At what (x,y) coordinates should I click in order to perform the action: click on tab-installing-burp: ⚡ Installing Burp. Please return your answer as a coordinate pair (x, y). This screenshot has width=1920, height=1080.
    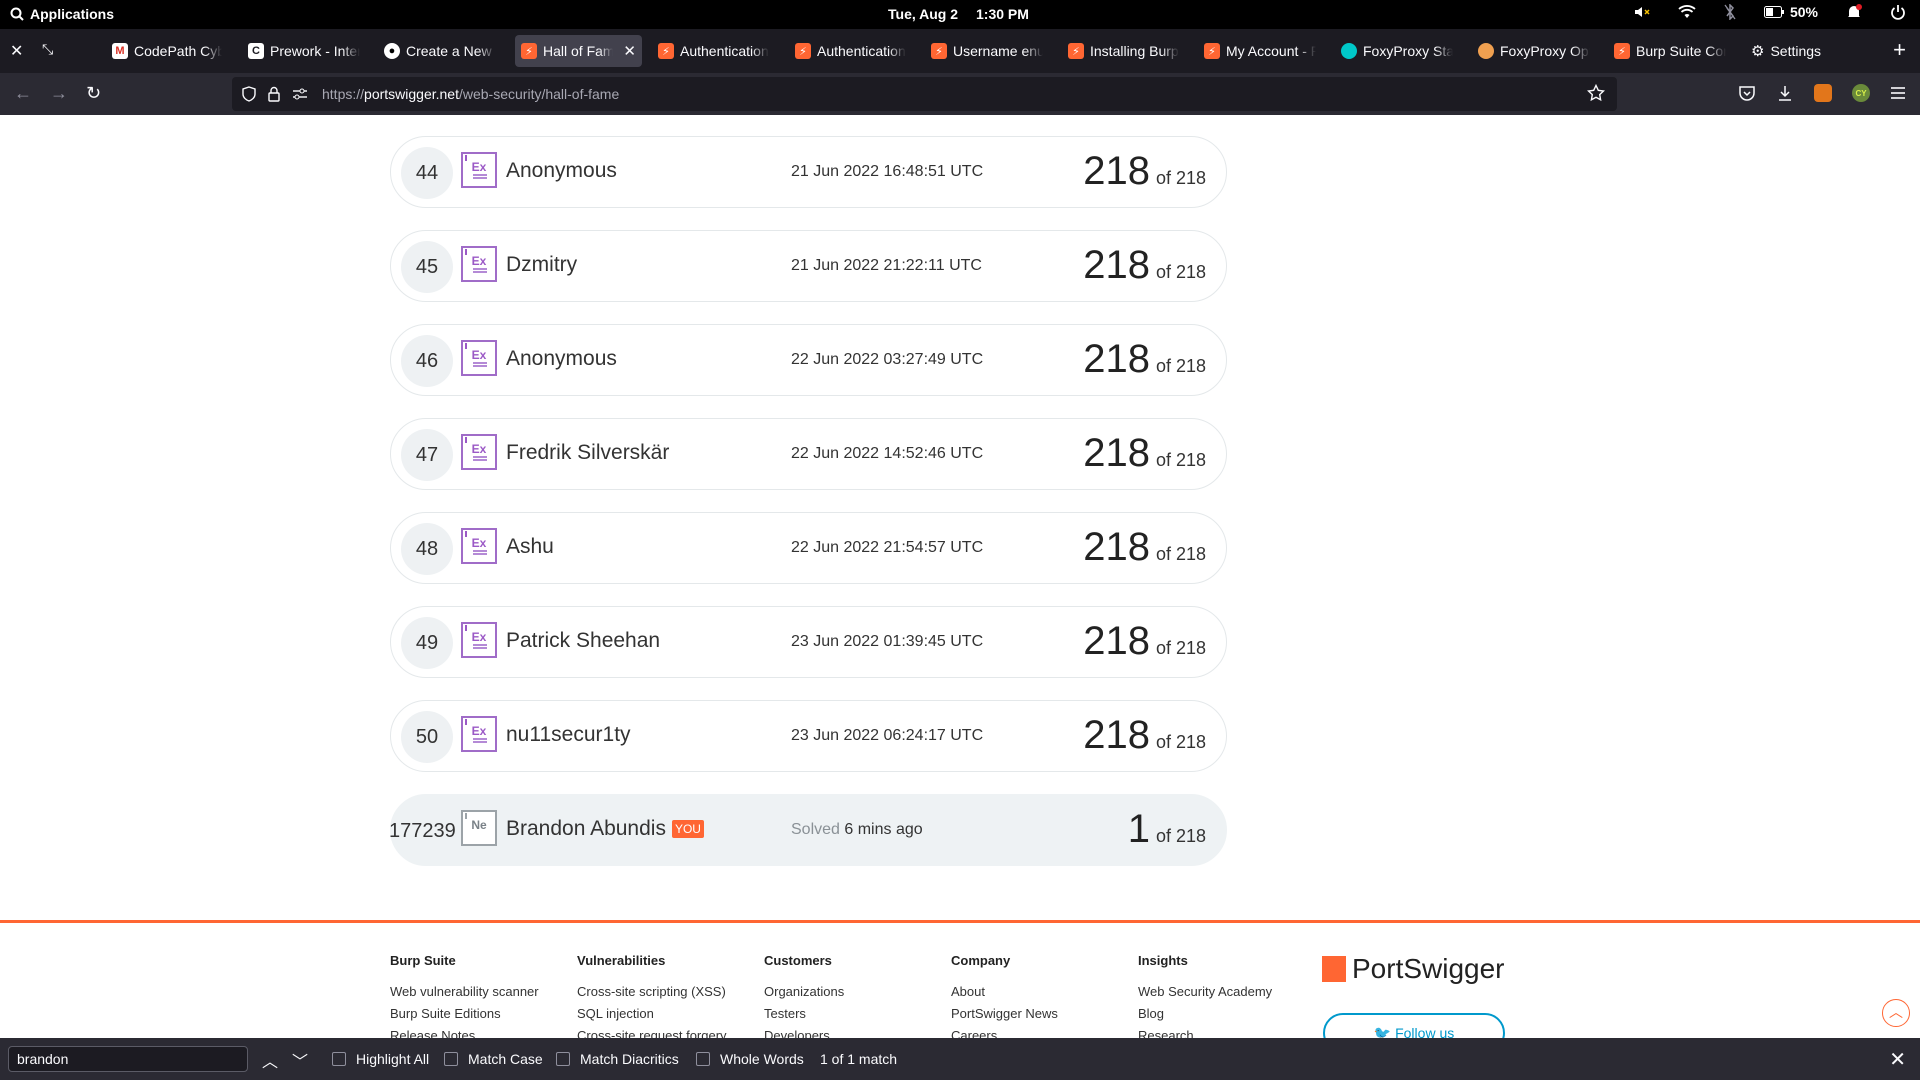
    Looking at the image, I should click on (1124, 51).